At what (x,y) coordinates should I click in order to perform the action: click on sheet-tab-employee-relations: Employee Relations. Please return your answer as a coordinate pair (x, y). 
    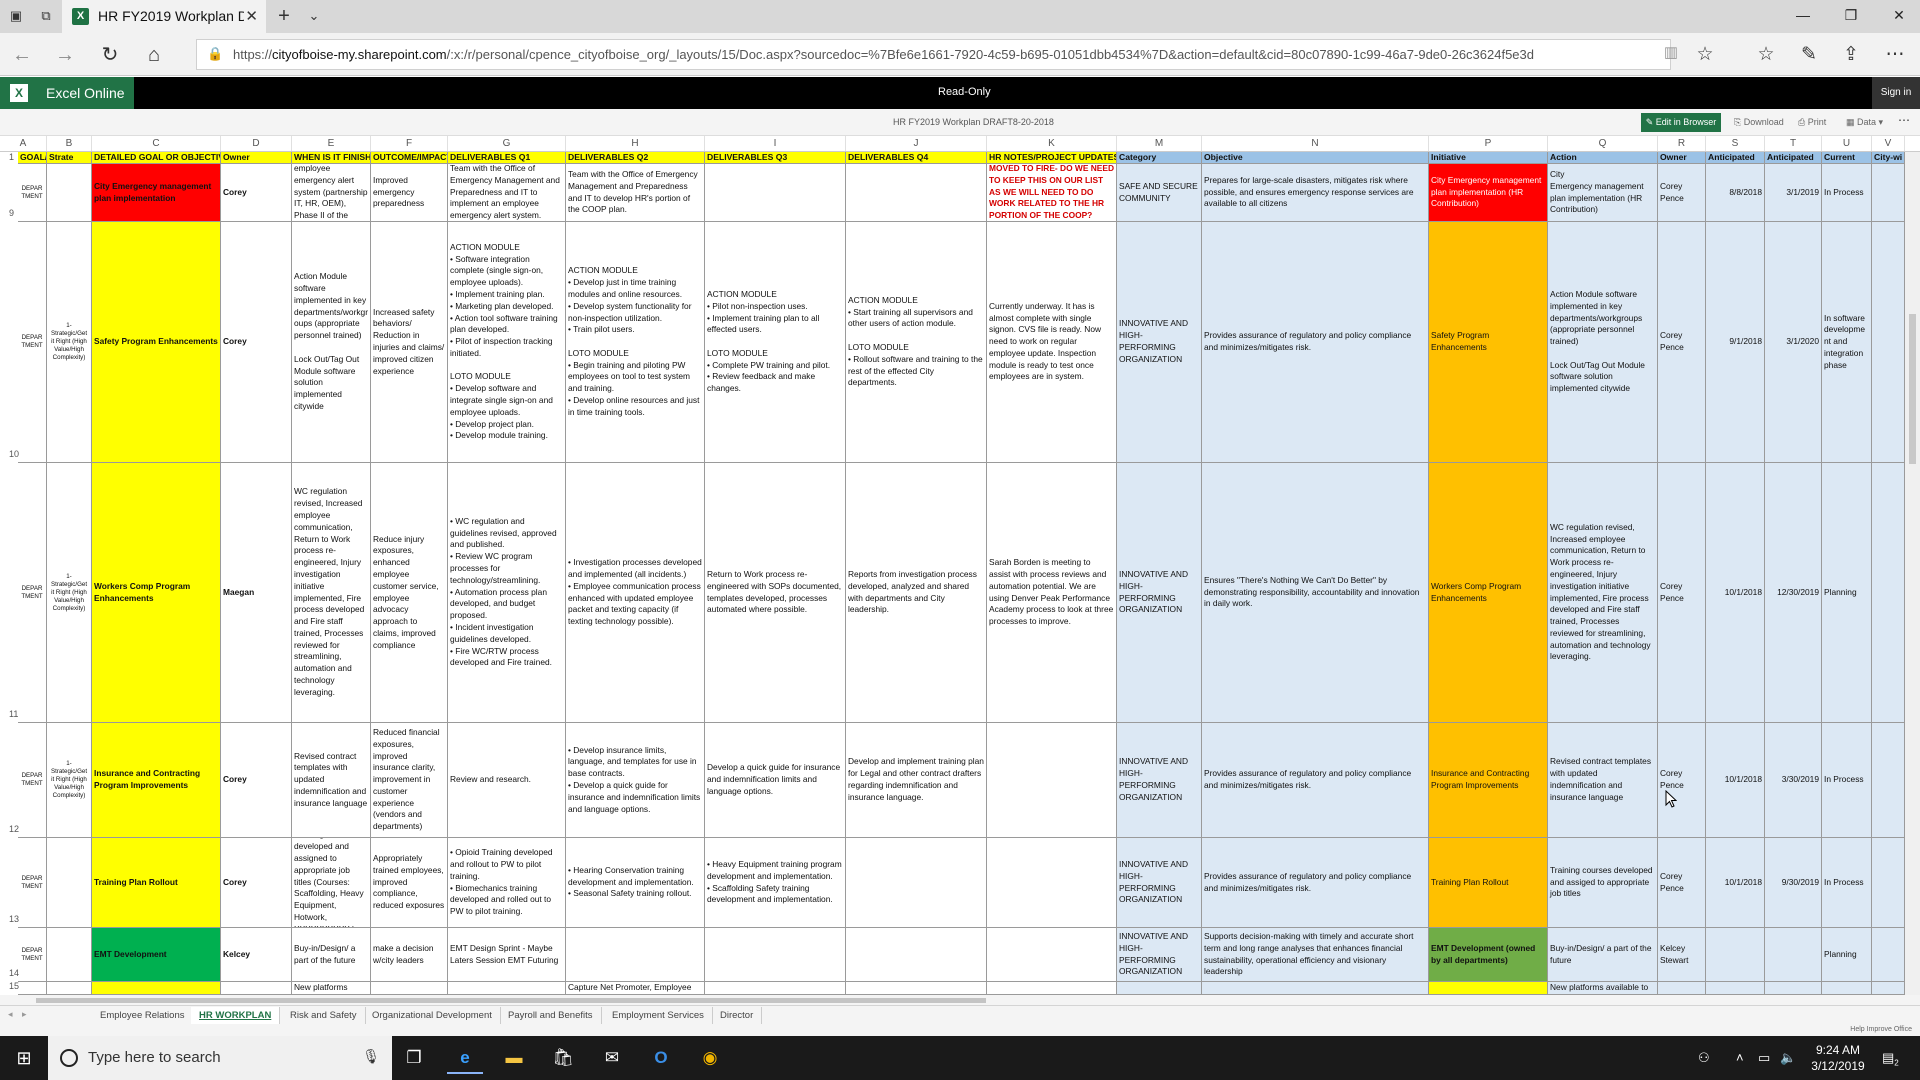
    Looking at the image, I should click on (143, 1015).